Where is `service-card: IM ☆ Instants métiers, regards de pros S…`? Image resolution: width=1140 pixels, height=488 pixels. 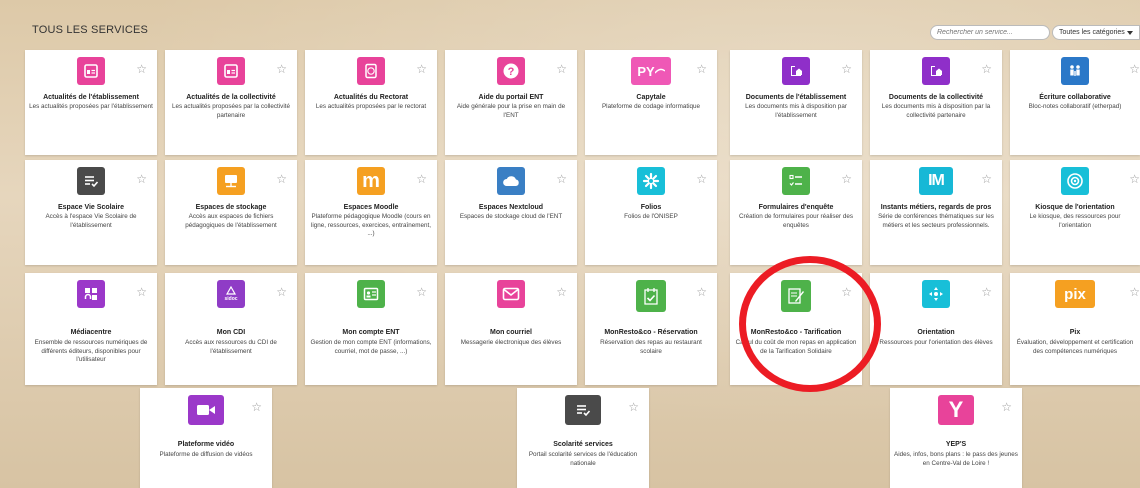 service-card: IM ☆ Instants métiers, regards de pros S… is located at coordinates (936, 212).